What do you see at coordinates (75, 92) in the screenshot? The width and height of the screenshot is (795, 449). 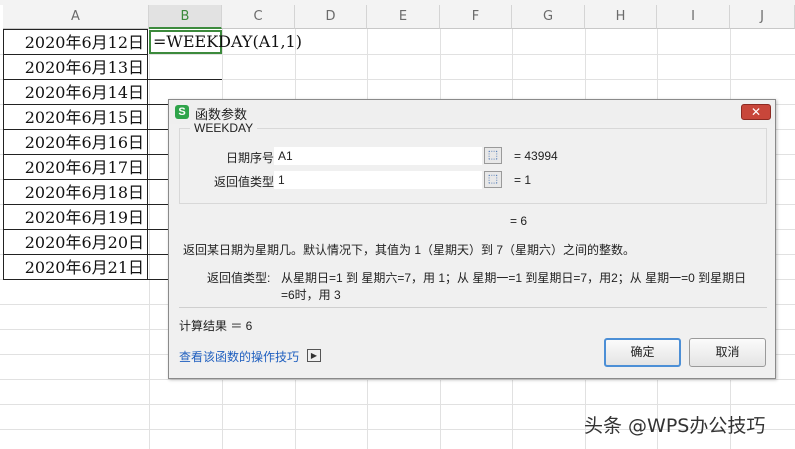 I see `cell-a3: 2020年6月14日` at bounding box center [75, 92].